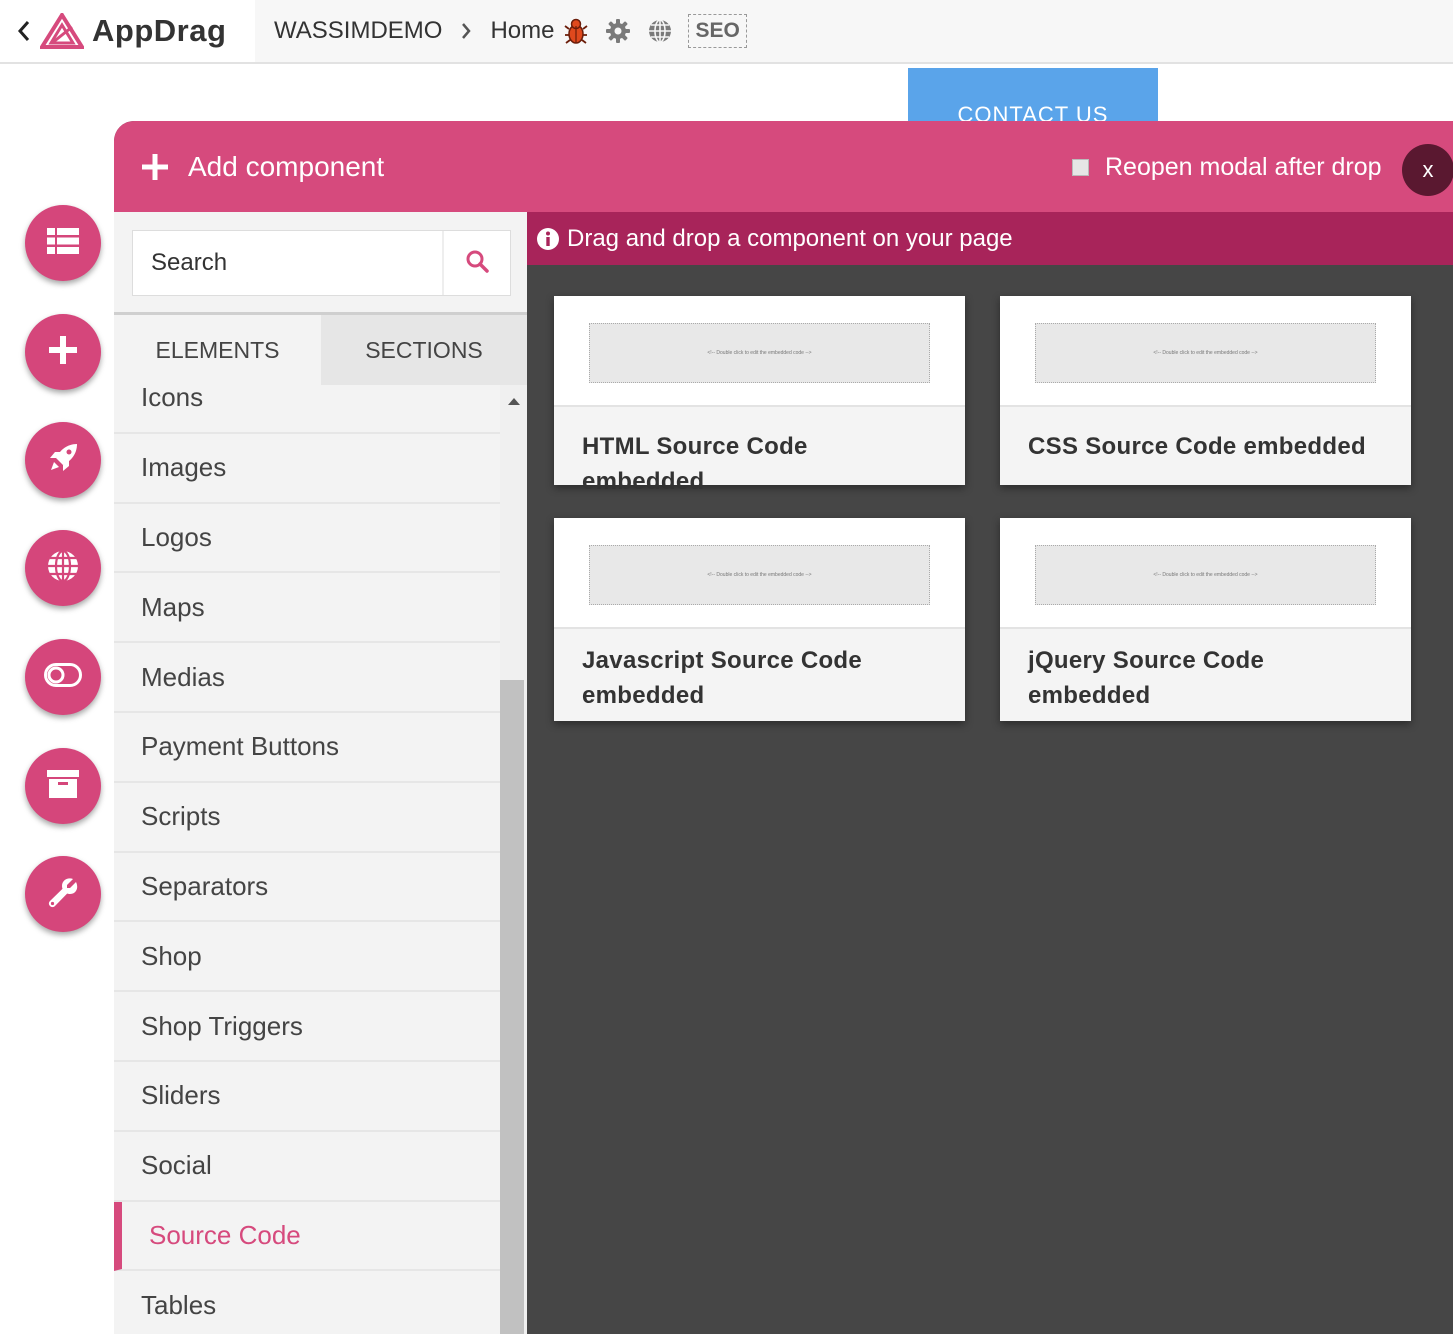 This screenshot has height=1334, width=1453. I want to click on archive-icon, so click(63, 786).